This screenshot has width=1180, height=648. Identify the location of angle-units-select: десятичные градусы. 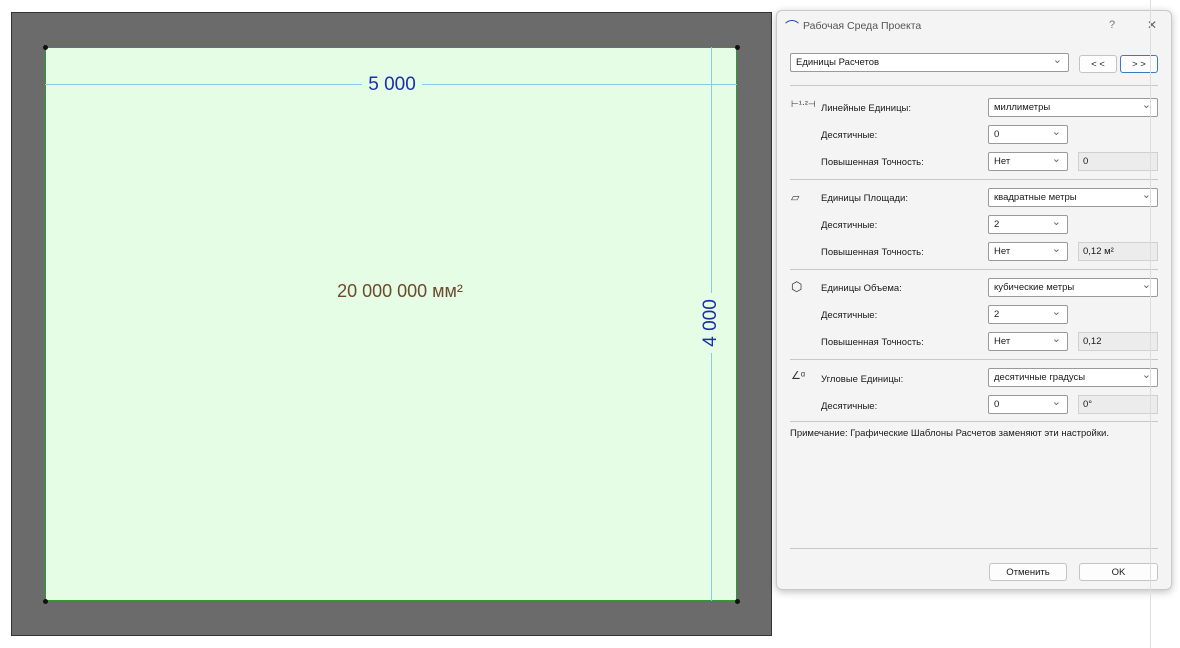
(1073, 377).